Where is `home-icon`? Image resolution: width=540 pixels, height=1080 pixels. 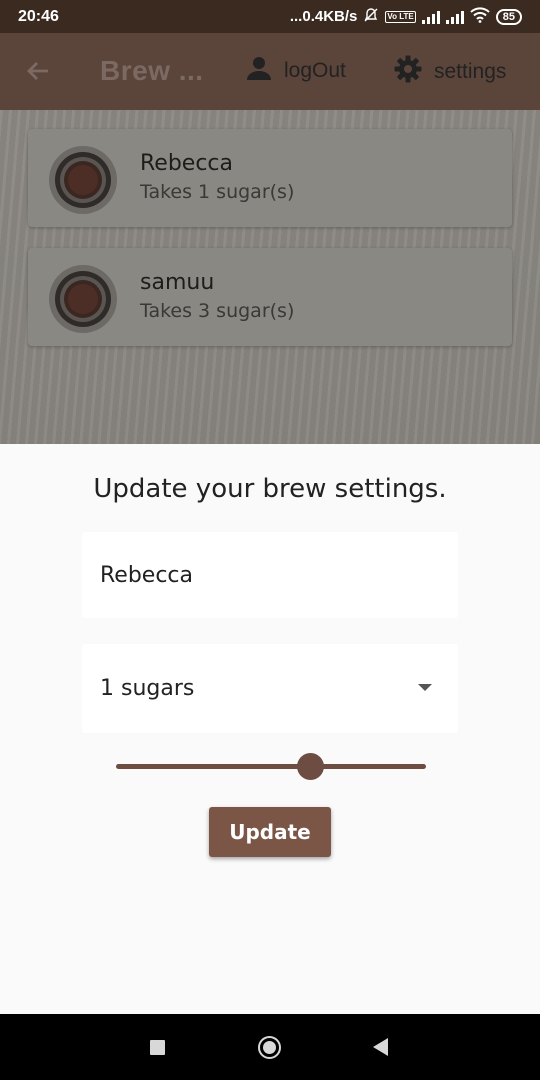 home-icon is located at coordinates (269, 1047).